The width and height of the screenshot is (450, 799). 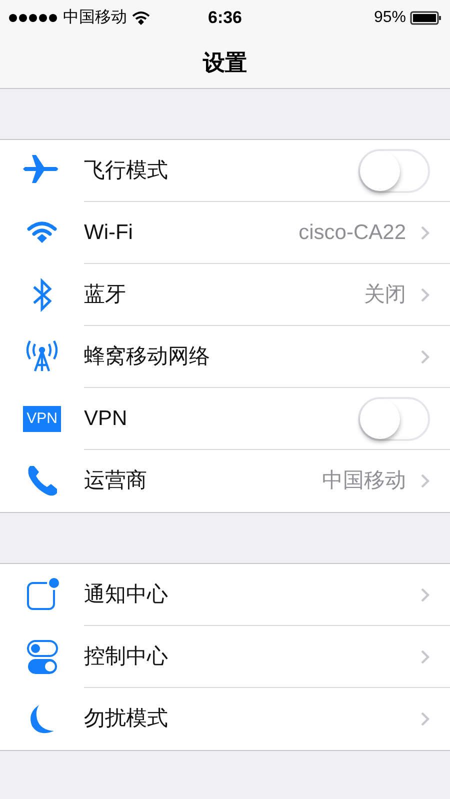 I want to click on page-title: 设置, so click(x=225, y=62).